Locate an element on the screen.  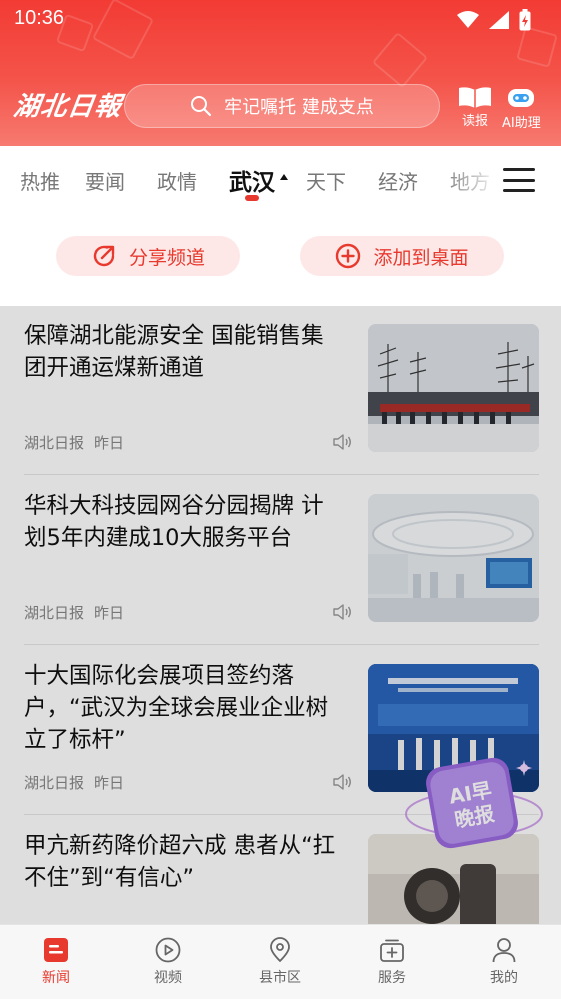
share-channel-button: 分享频道 is located at coordinates (148, 256).